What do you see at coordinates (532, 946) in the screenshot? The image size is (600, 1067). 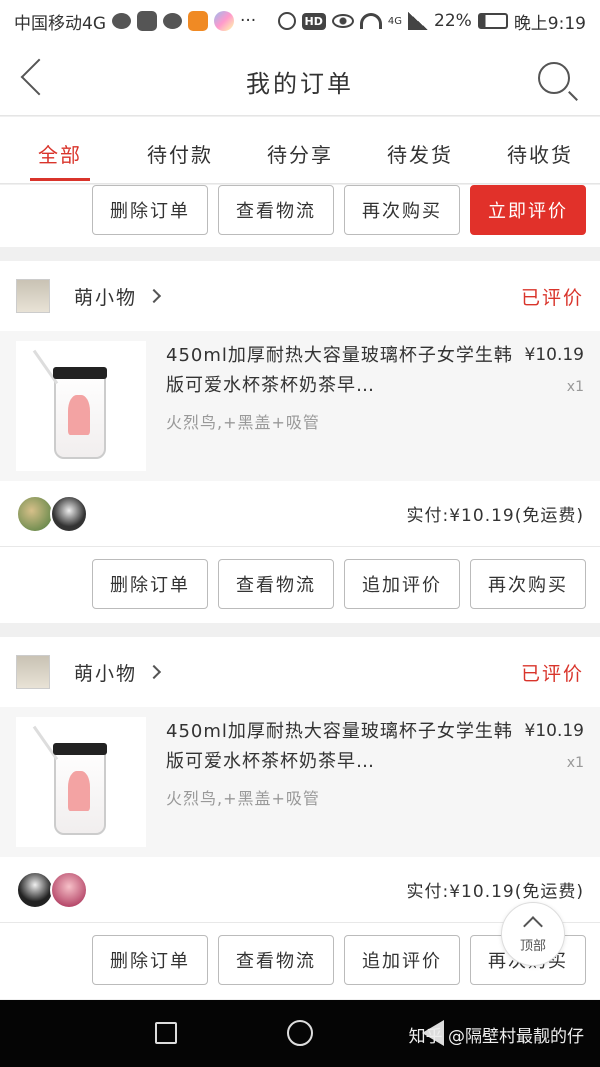 I see `back-to-top-label: 顶部` at bounding box center [532, 946].